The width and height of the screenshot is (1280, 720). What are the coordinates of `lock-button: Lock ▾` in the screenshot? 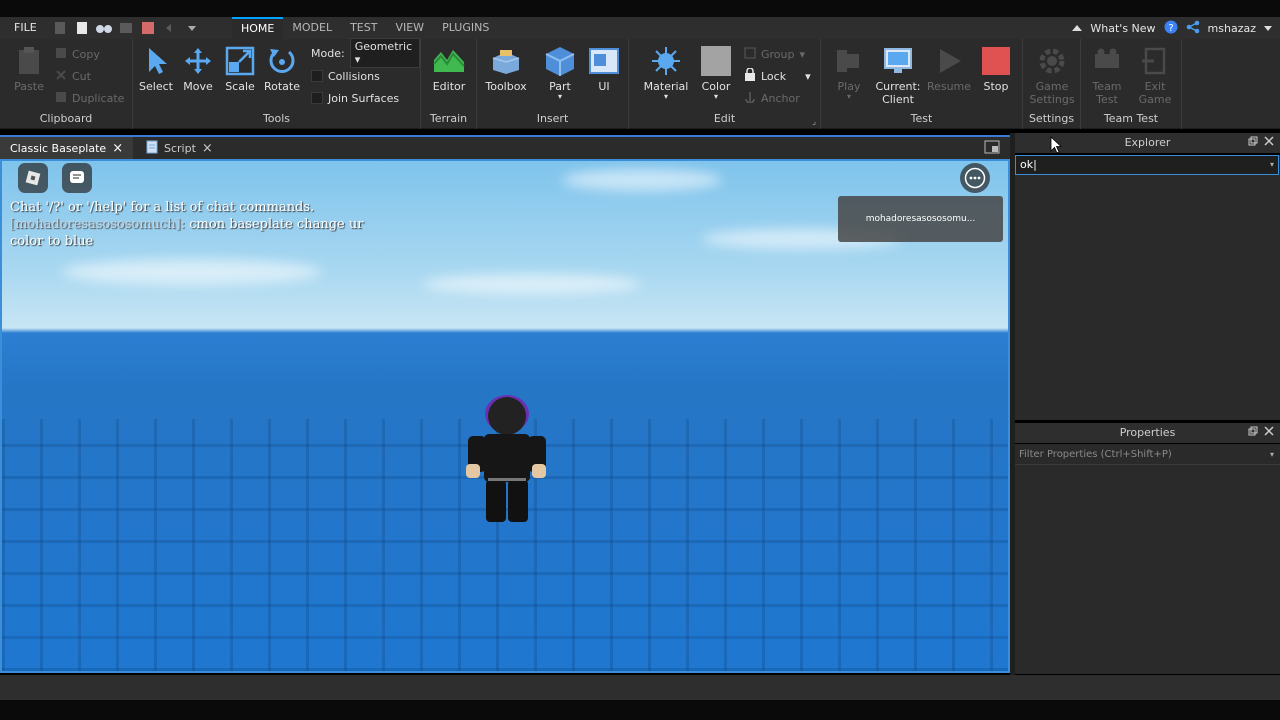 It's located at (777, 76).